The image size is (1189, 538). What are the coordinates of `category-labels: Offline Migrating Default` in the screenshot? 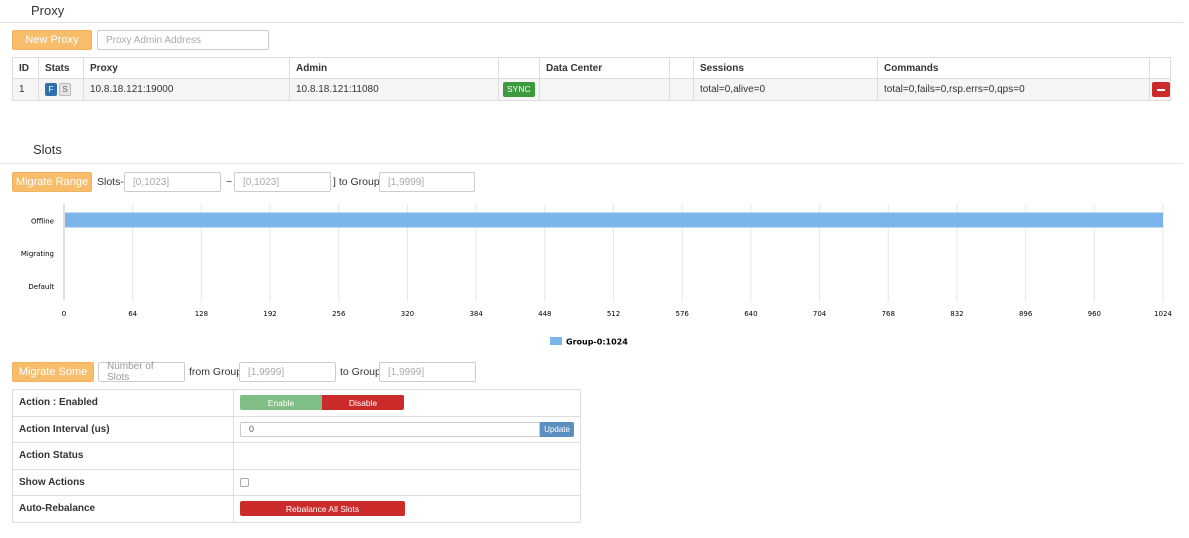 It's located at (37, 253).